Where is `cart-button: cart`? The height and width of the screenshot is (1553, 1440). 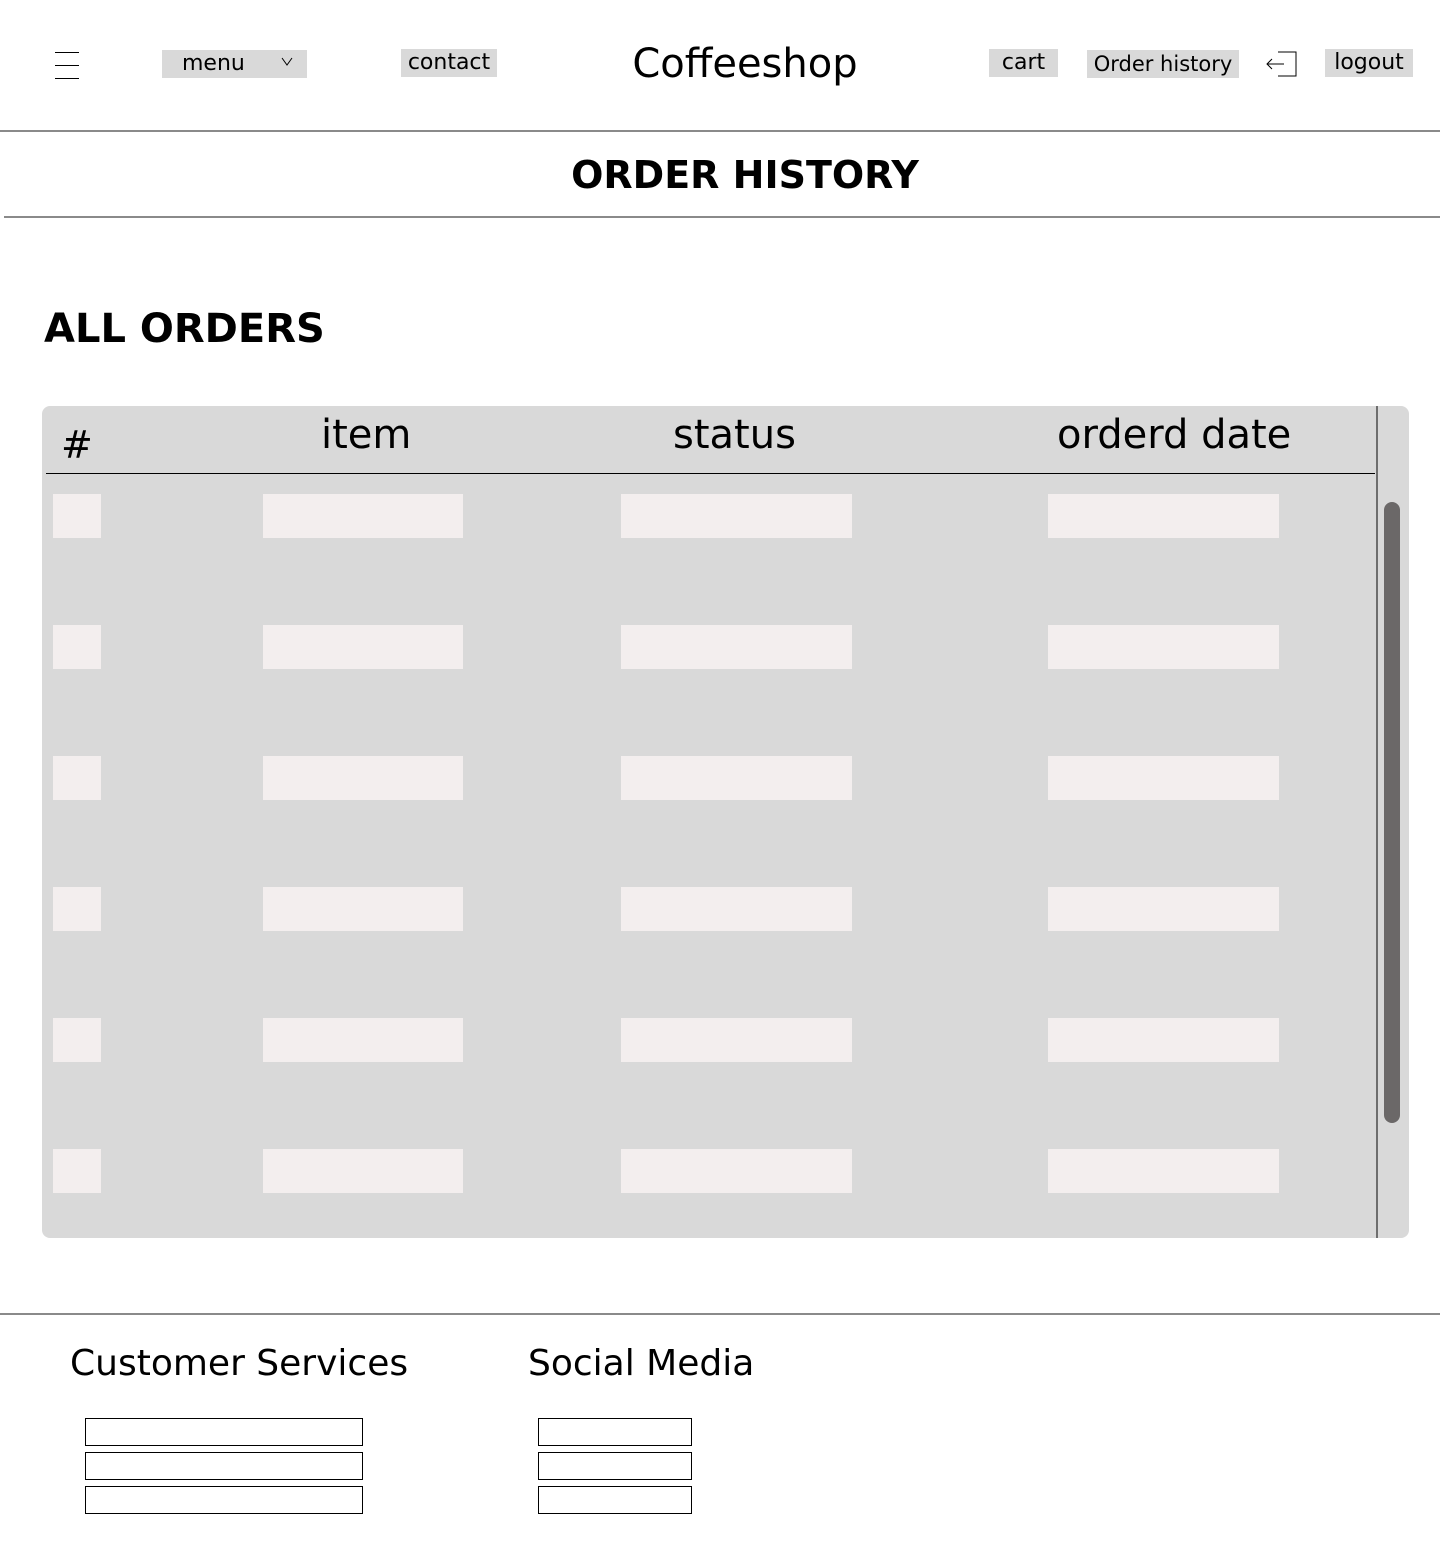 cart-button: cart is located at coordinates (1023, 63).